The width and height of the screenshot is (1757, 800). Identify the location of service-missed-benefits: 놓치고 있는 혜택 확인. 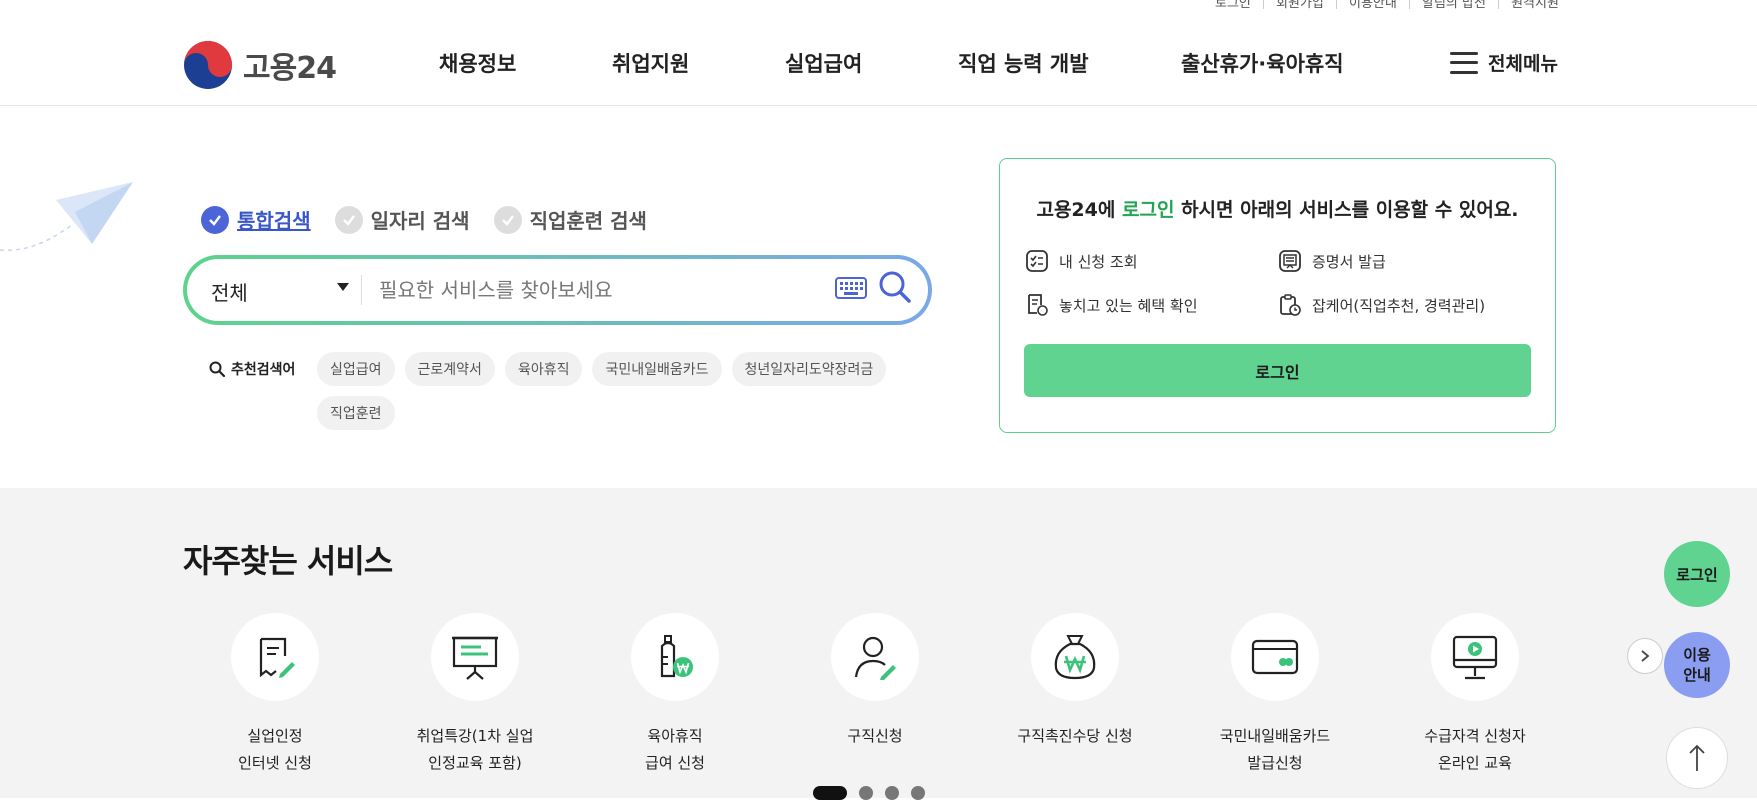
(1111, 305).